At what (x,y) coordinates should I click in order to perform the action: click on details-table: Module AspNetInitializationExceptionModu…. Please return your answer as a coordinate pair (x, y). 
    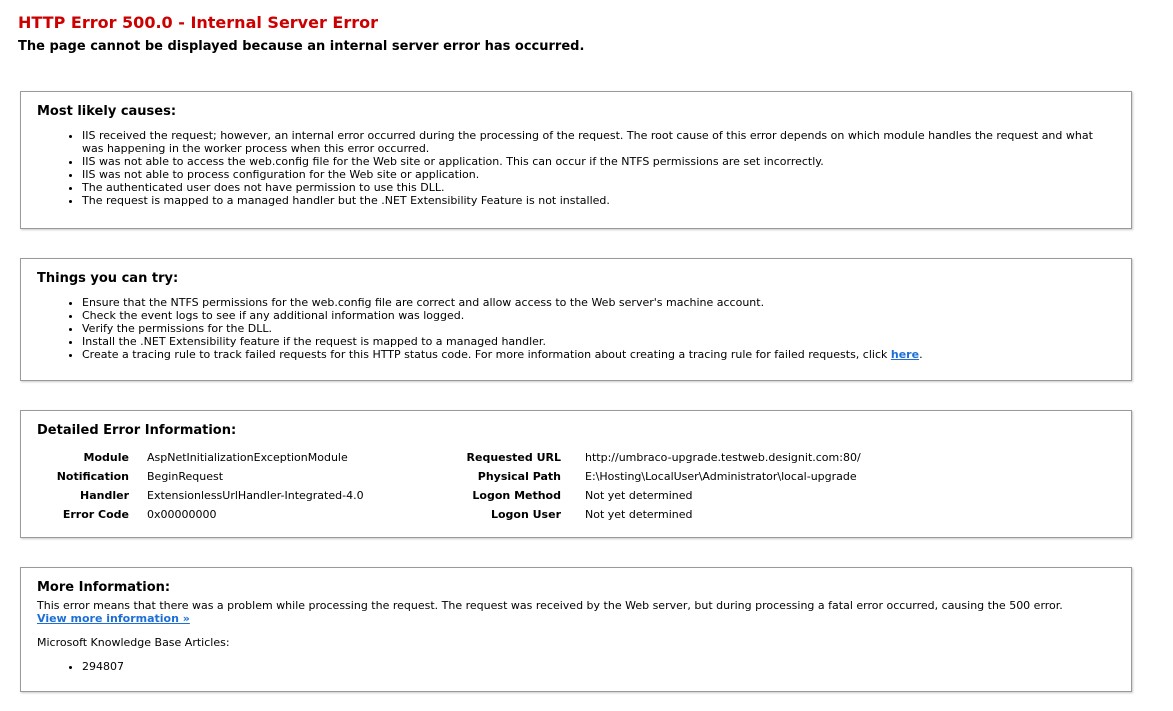
    Looking at the image, I should click on (449, 486).